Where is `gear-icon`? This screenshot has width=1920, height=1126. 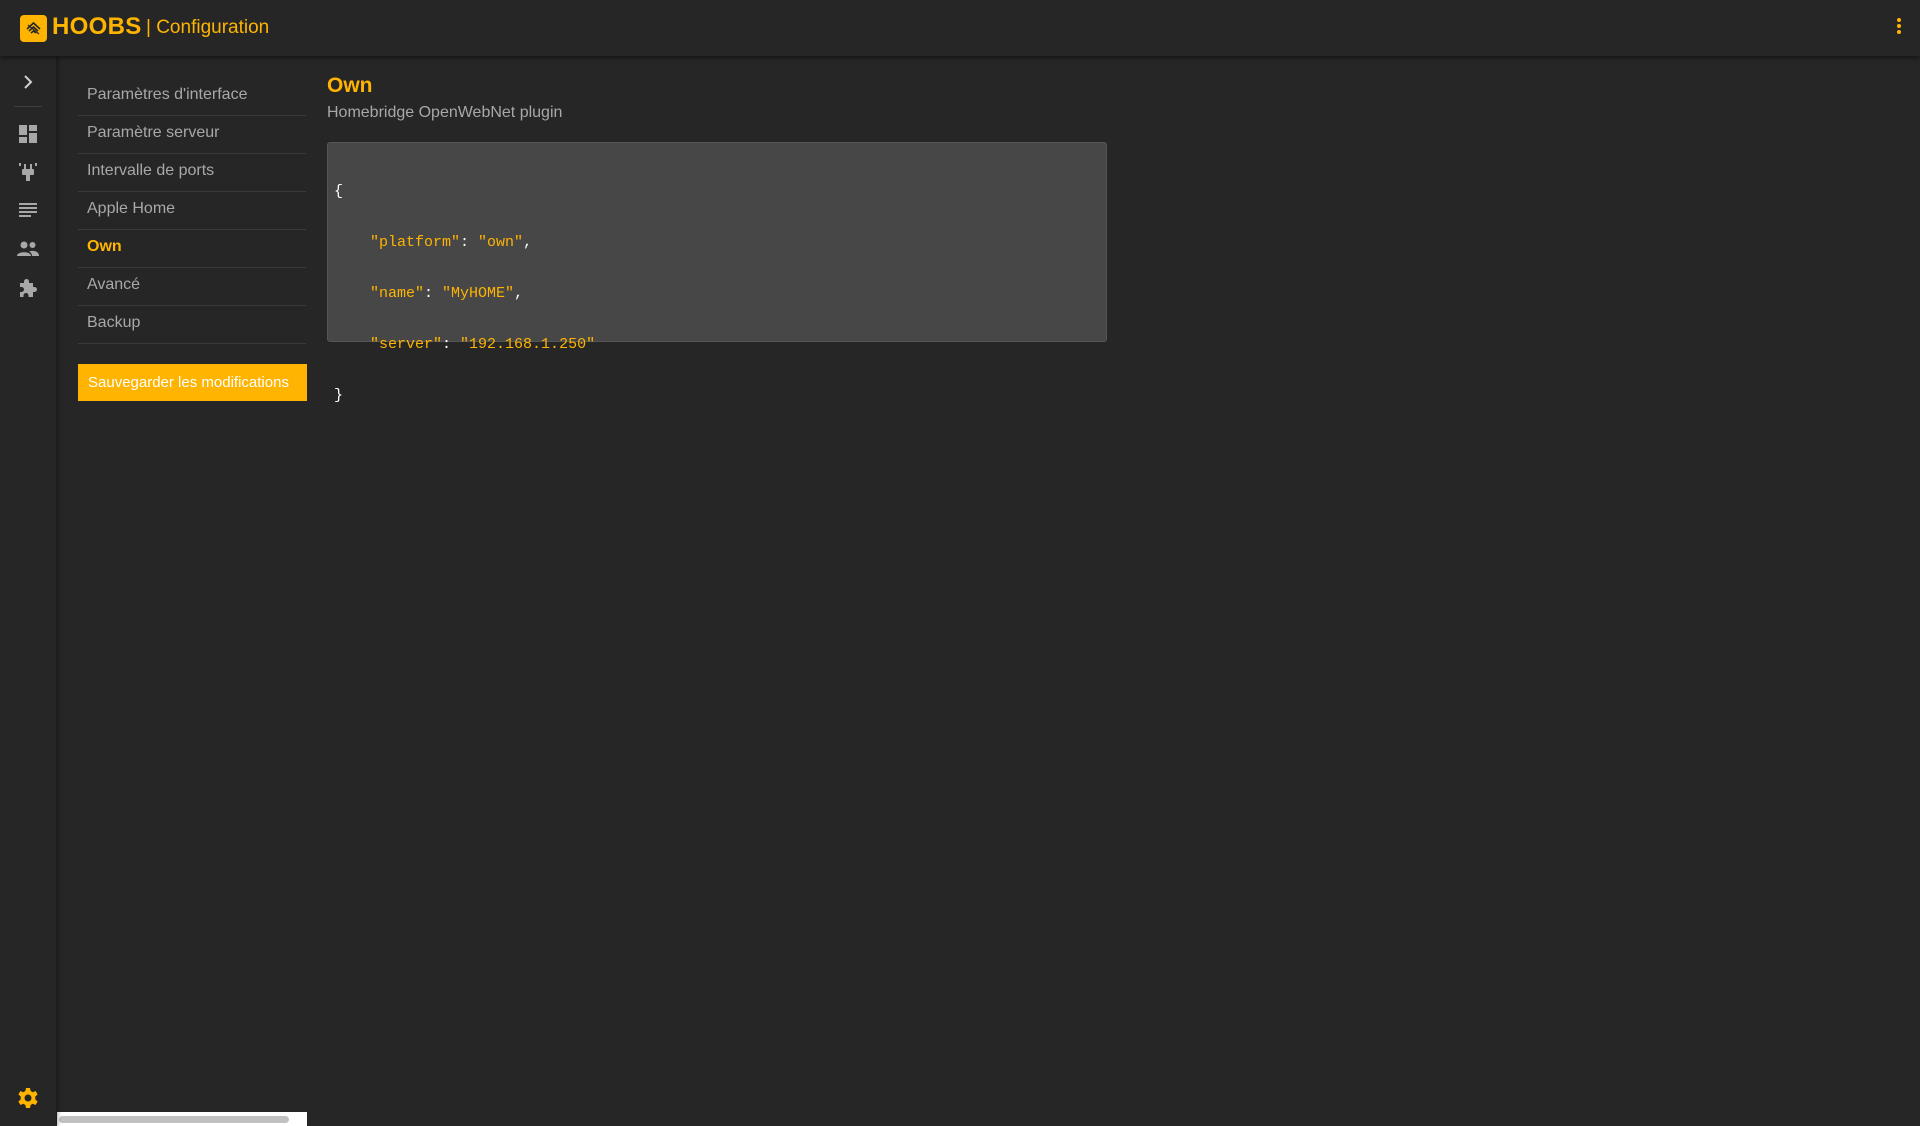 gear-icon is located at coordinates (28, 1098).